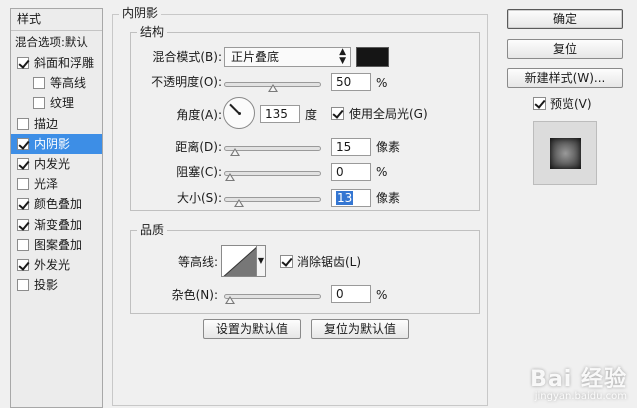  I want to click on style-item-label: 斜面和浮雕, so click(64, 63).